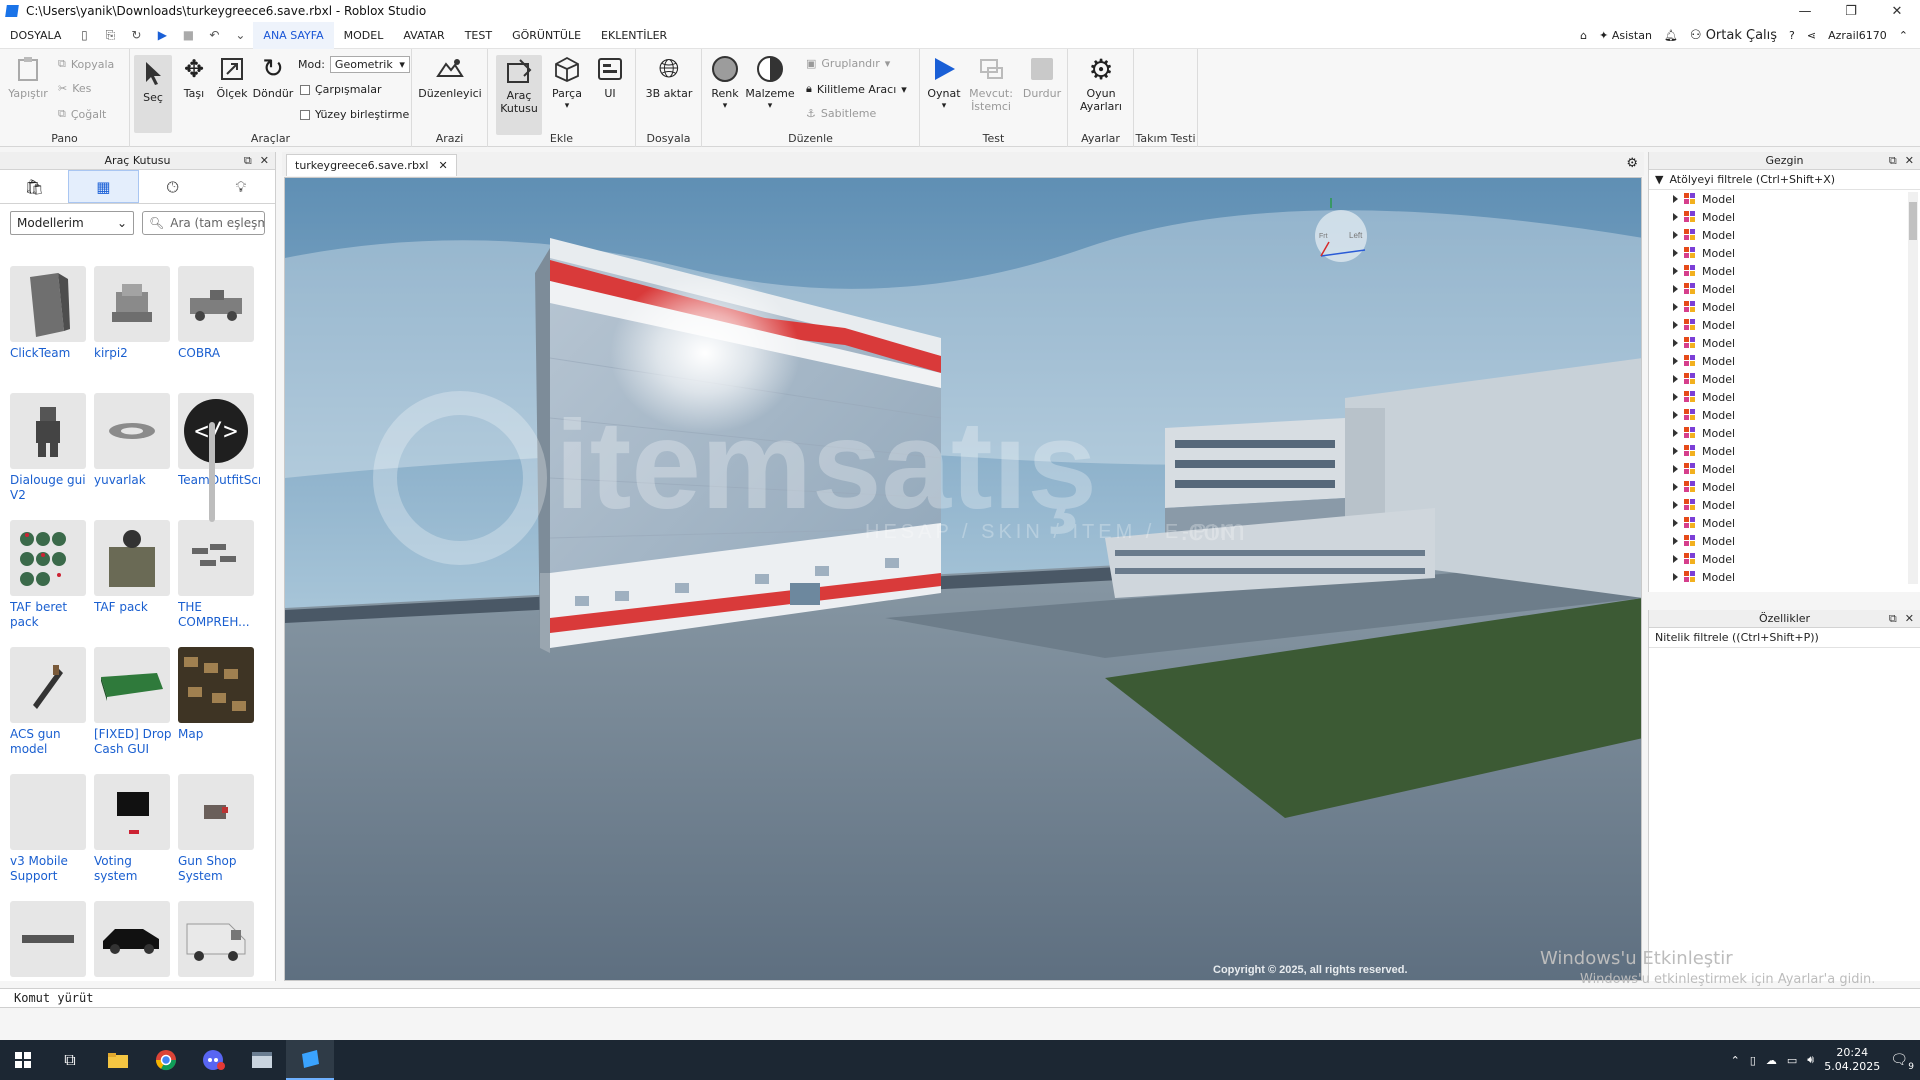  What do you see at coordinates (49, 829) in the screenshot?
I see `toolbox-item: v3 Mobile Support` at bounding box center [49, 829].